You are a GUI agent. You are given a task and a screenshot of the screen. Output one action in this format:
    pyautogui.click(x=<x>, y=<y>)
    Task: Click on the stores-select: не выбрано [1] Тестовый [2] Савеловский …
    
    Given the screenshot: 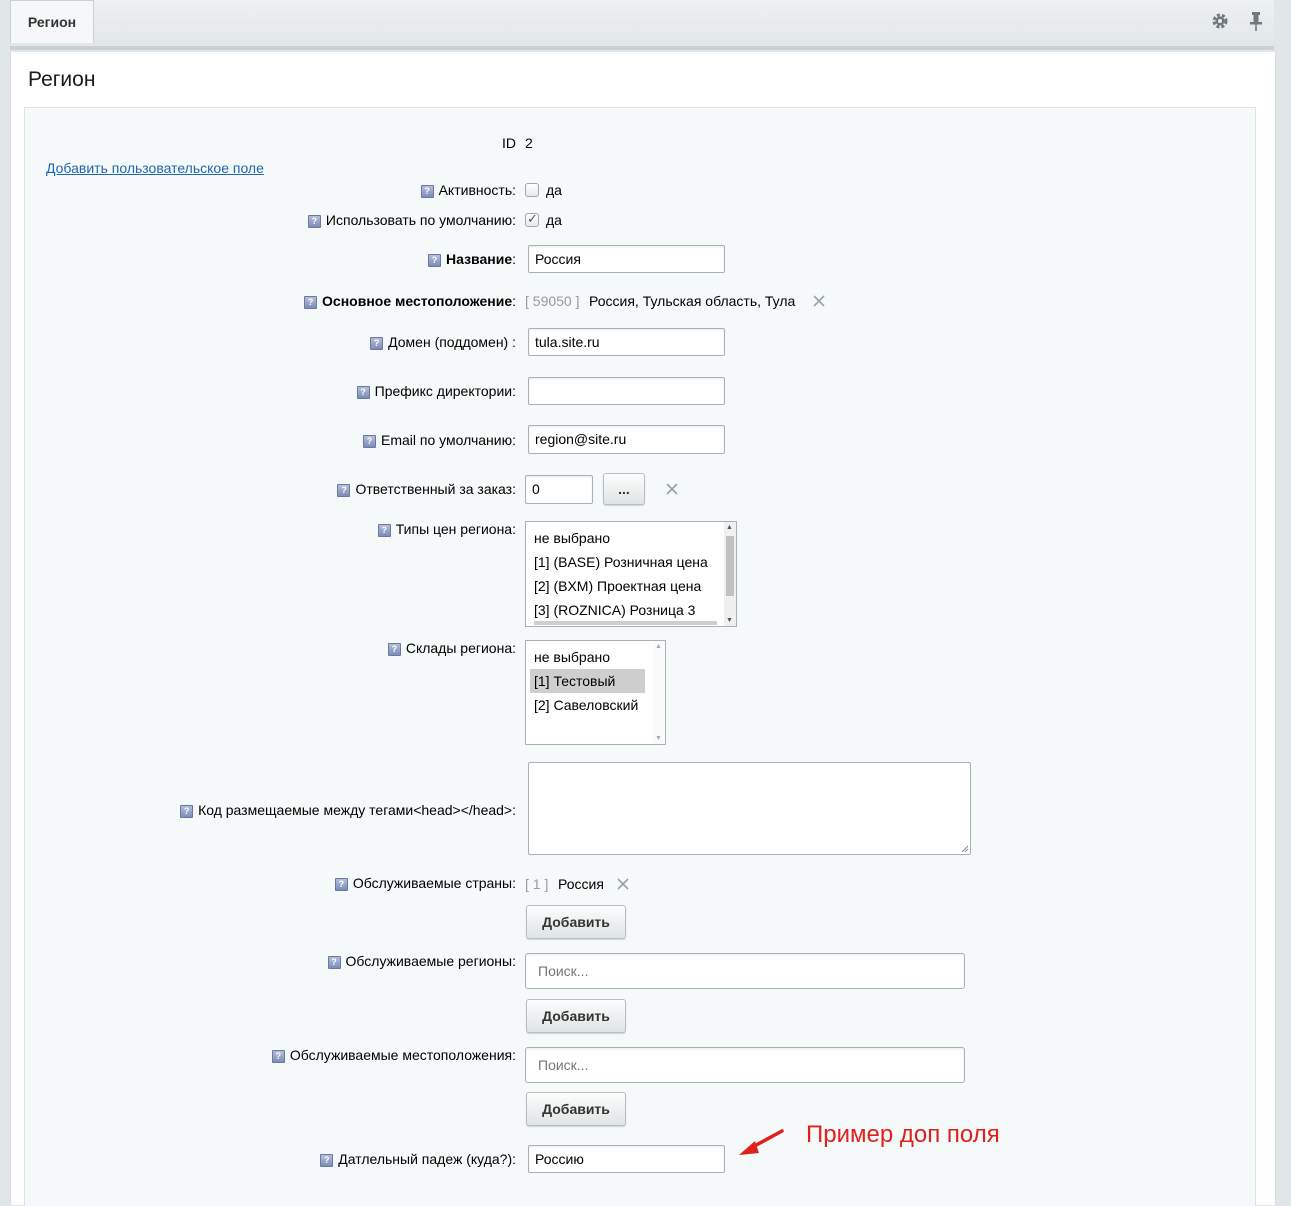 What is the action you would take?
    pyautogui.click(x=595, y=692)
    